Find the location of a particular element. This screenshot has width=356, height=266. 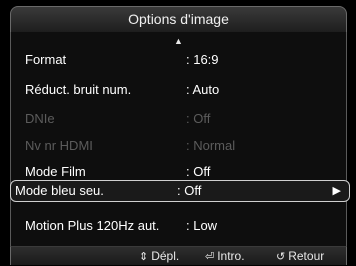

navigation-hint-bar: ⇕ Dépl. ⏎ Intro. ↺ Retour is located at coordinates (178, 255).